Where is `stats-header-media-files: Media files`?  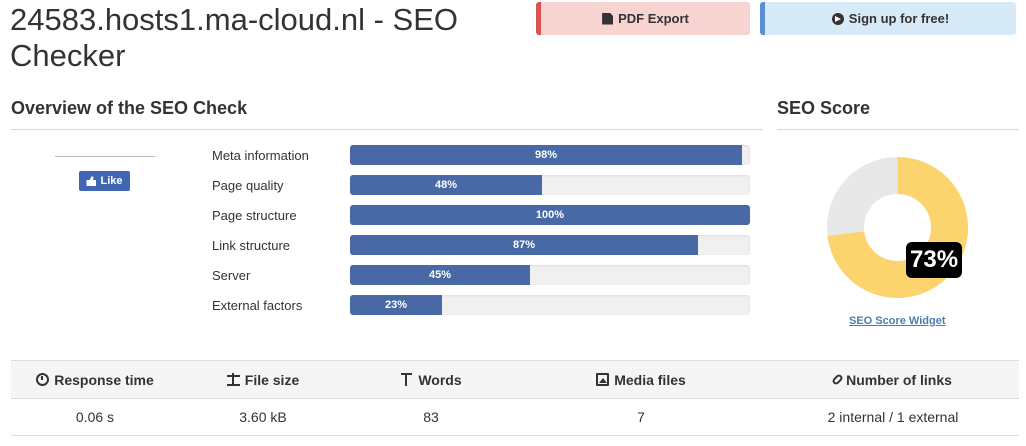 stats-header-media-files: Media files is located at coordinates (641, 379).